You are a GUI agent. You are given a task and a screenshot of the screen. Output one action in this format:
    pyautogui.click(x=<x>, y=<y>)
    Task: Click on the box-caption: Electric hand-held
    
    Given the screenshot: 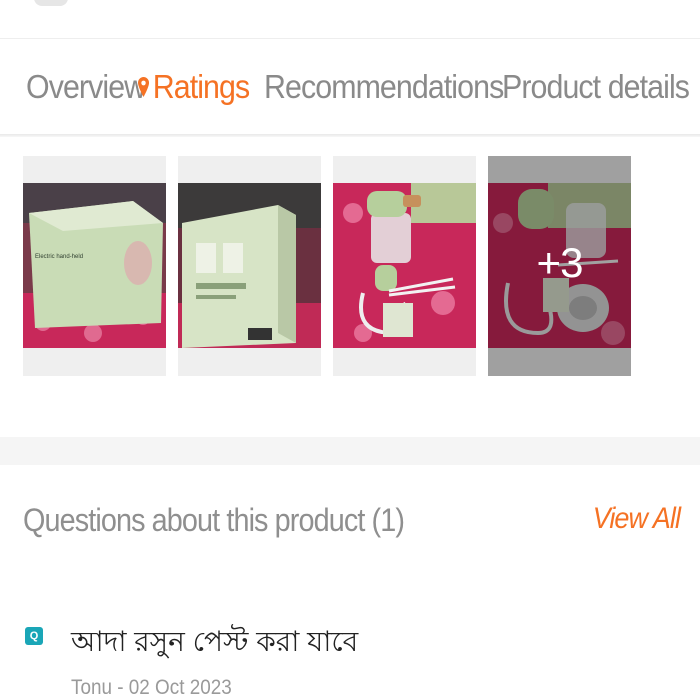 What is the action you would take?
    pyautogui.click(x=59, y=257)
    